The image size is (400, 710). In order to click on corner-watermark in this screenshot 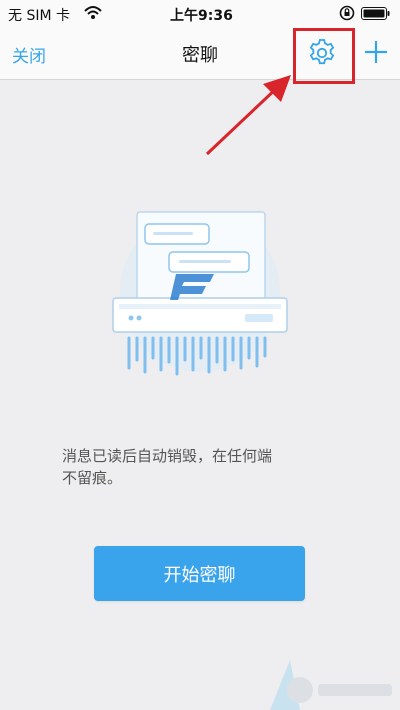, I will do `click(331, 685)`.